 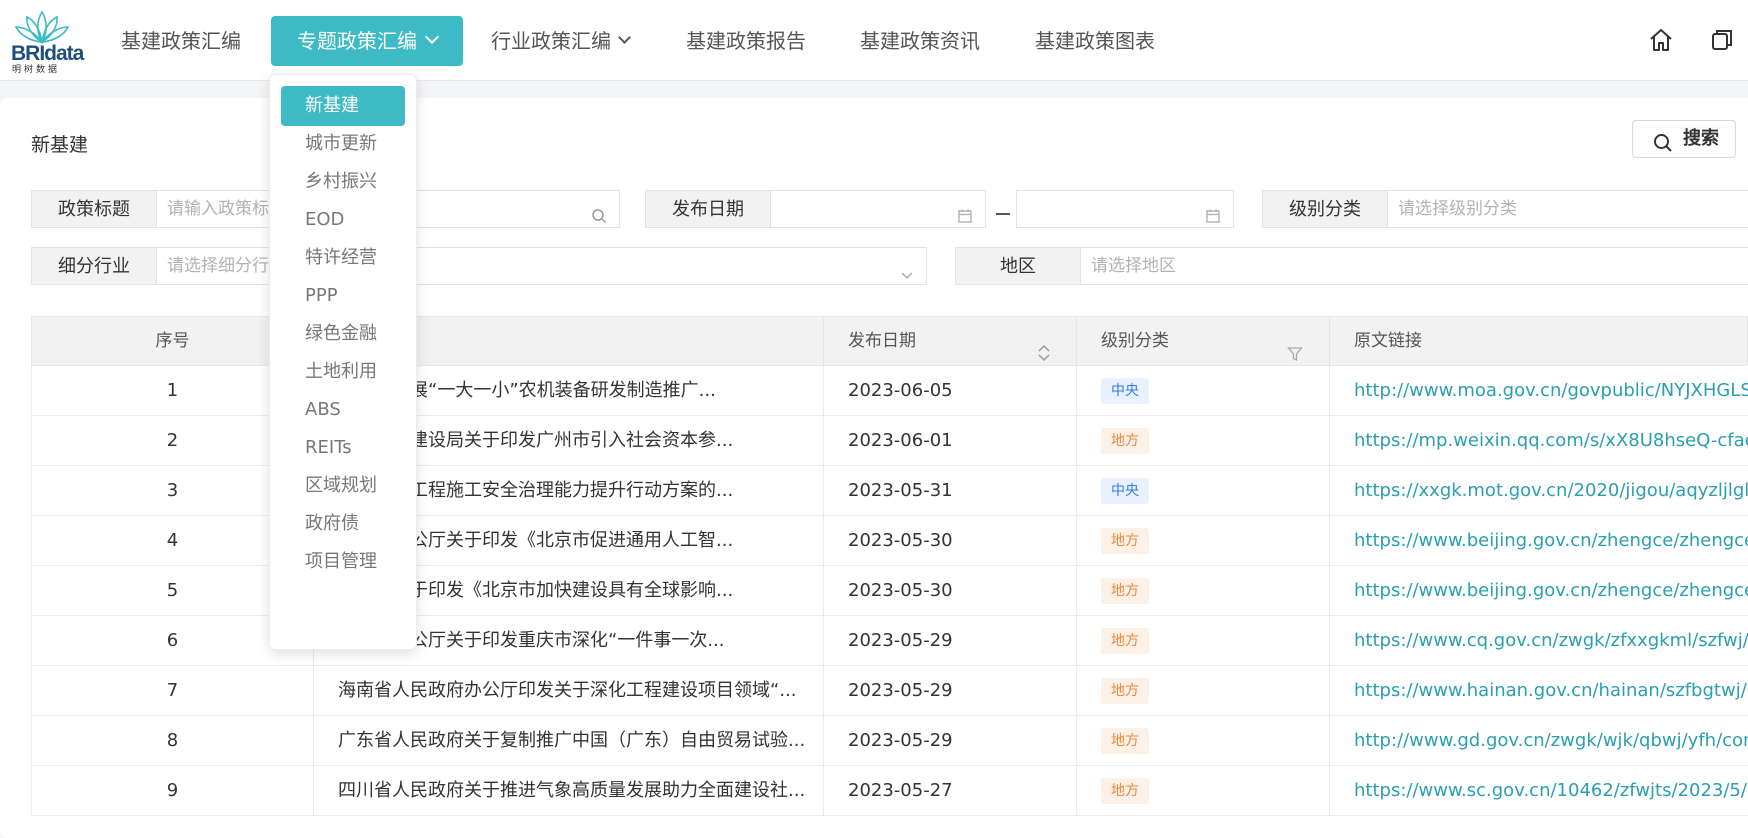 What do you see at coordinates (343, 106) in the screenshot?
I see `dropdown-item: 新基建` at bounding box center [343, 106].